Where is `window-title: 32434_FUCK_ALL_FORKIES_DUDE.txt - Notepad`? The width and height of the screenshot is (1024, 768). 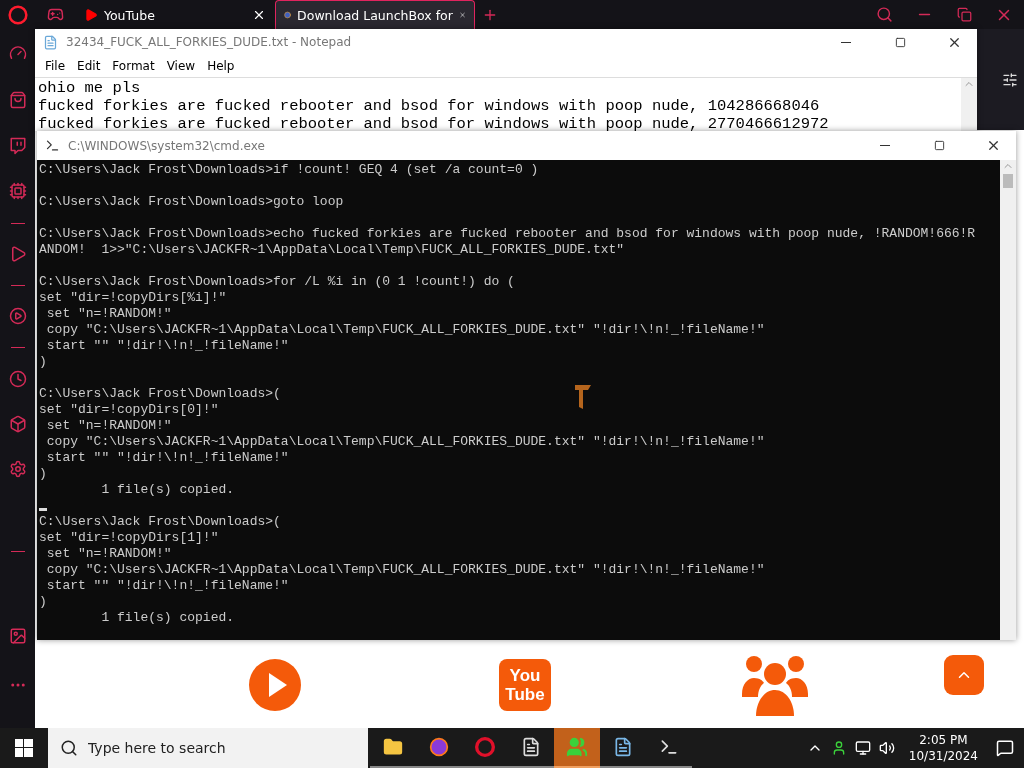
window-title: 32434_FUCK_ALL_FORKIES_DUDE.txt - Notepad is located at coordinates (209, 42).